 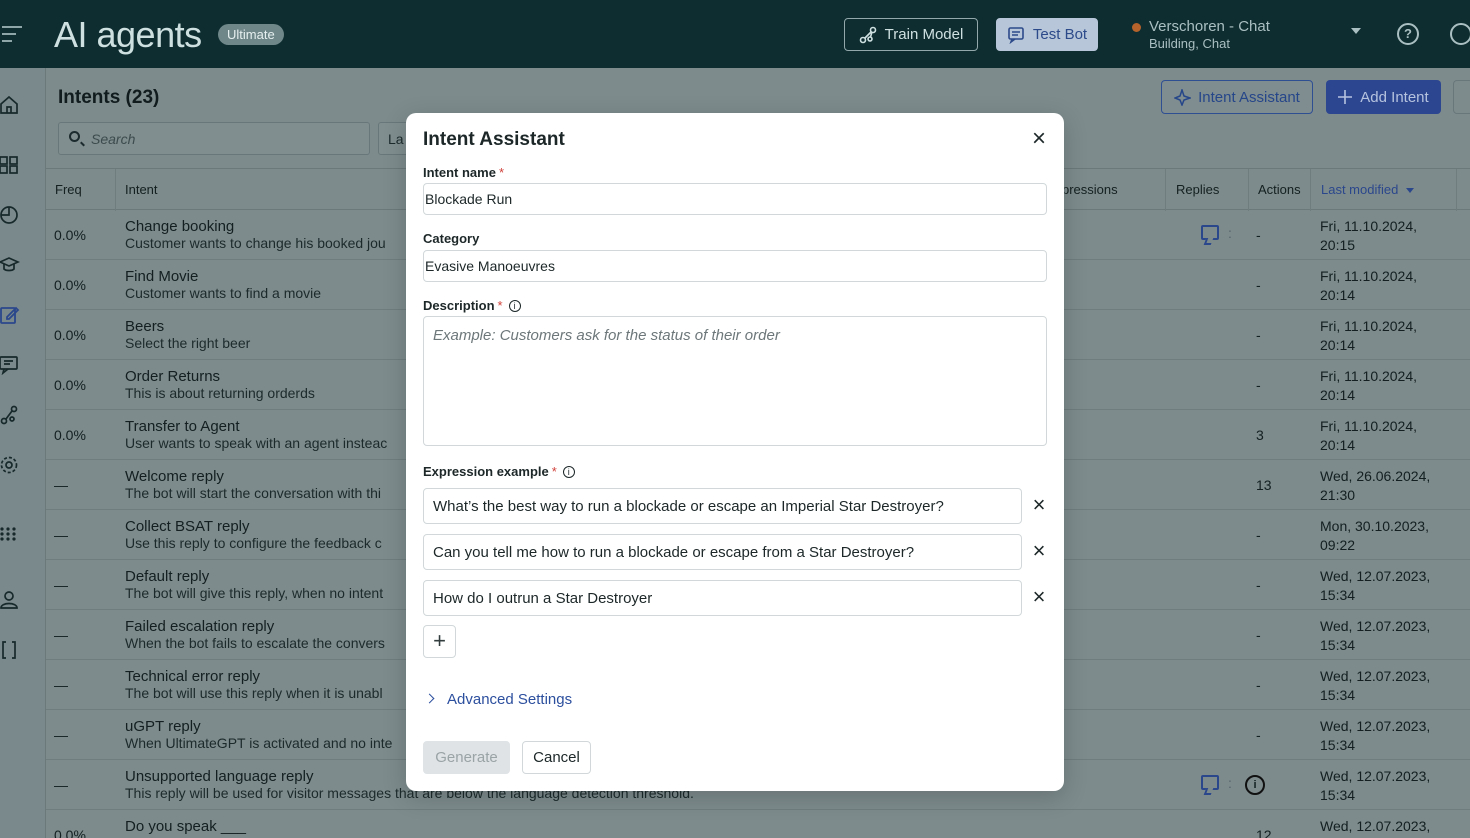 I want to click on add-expression-button: +, so click(x=439, y=641).